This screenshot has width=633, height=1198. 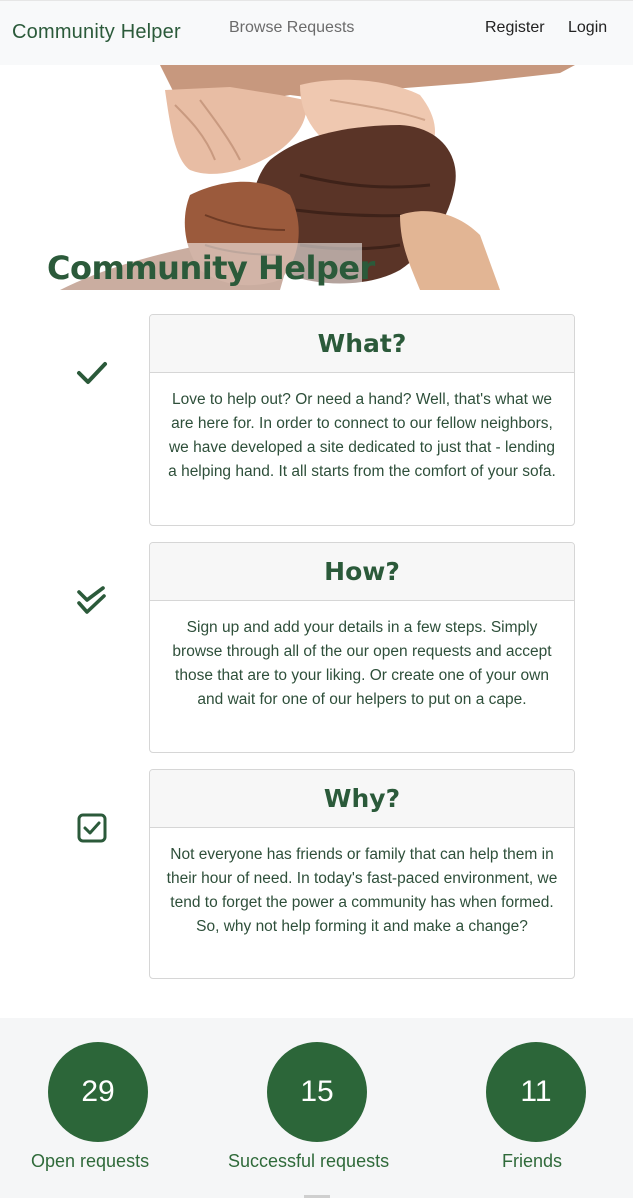 I want to click on stat-open-requests-count: 29, so click(x=98, y=1092).